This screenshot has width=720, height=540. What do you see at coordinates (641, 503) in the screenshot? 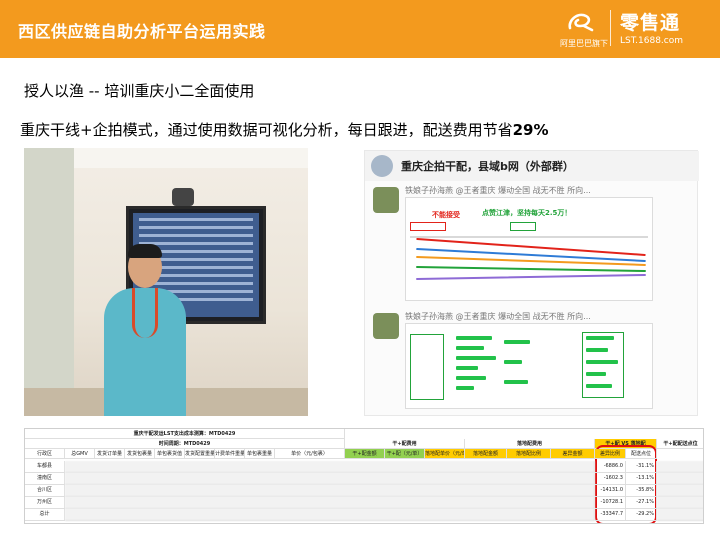
I see `diff-percent: -27.1%` at bounding box center [641, 503].